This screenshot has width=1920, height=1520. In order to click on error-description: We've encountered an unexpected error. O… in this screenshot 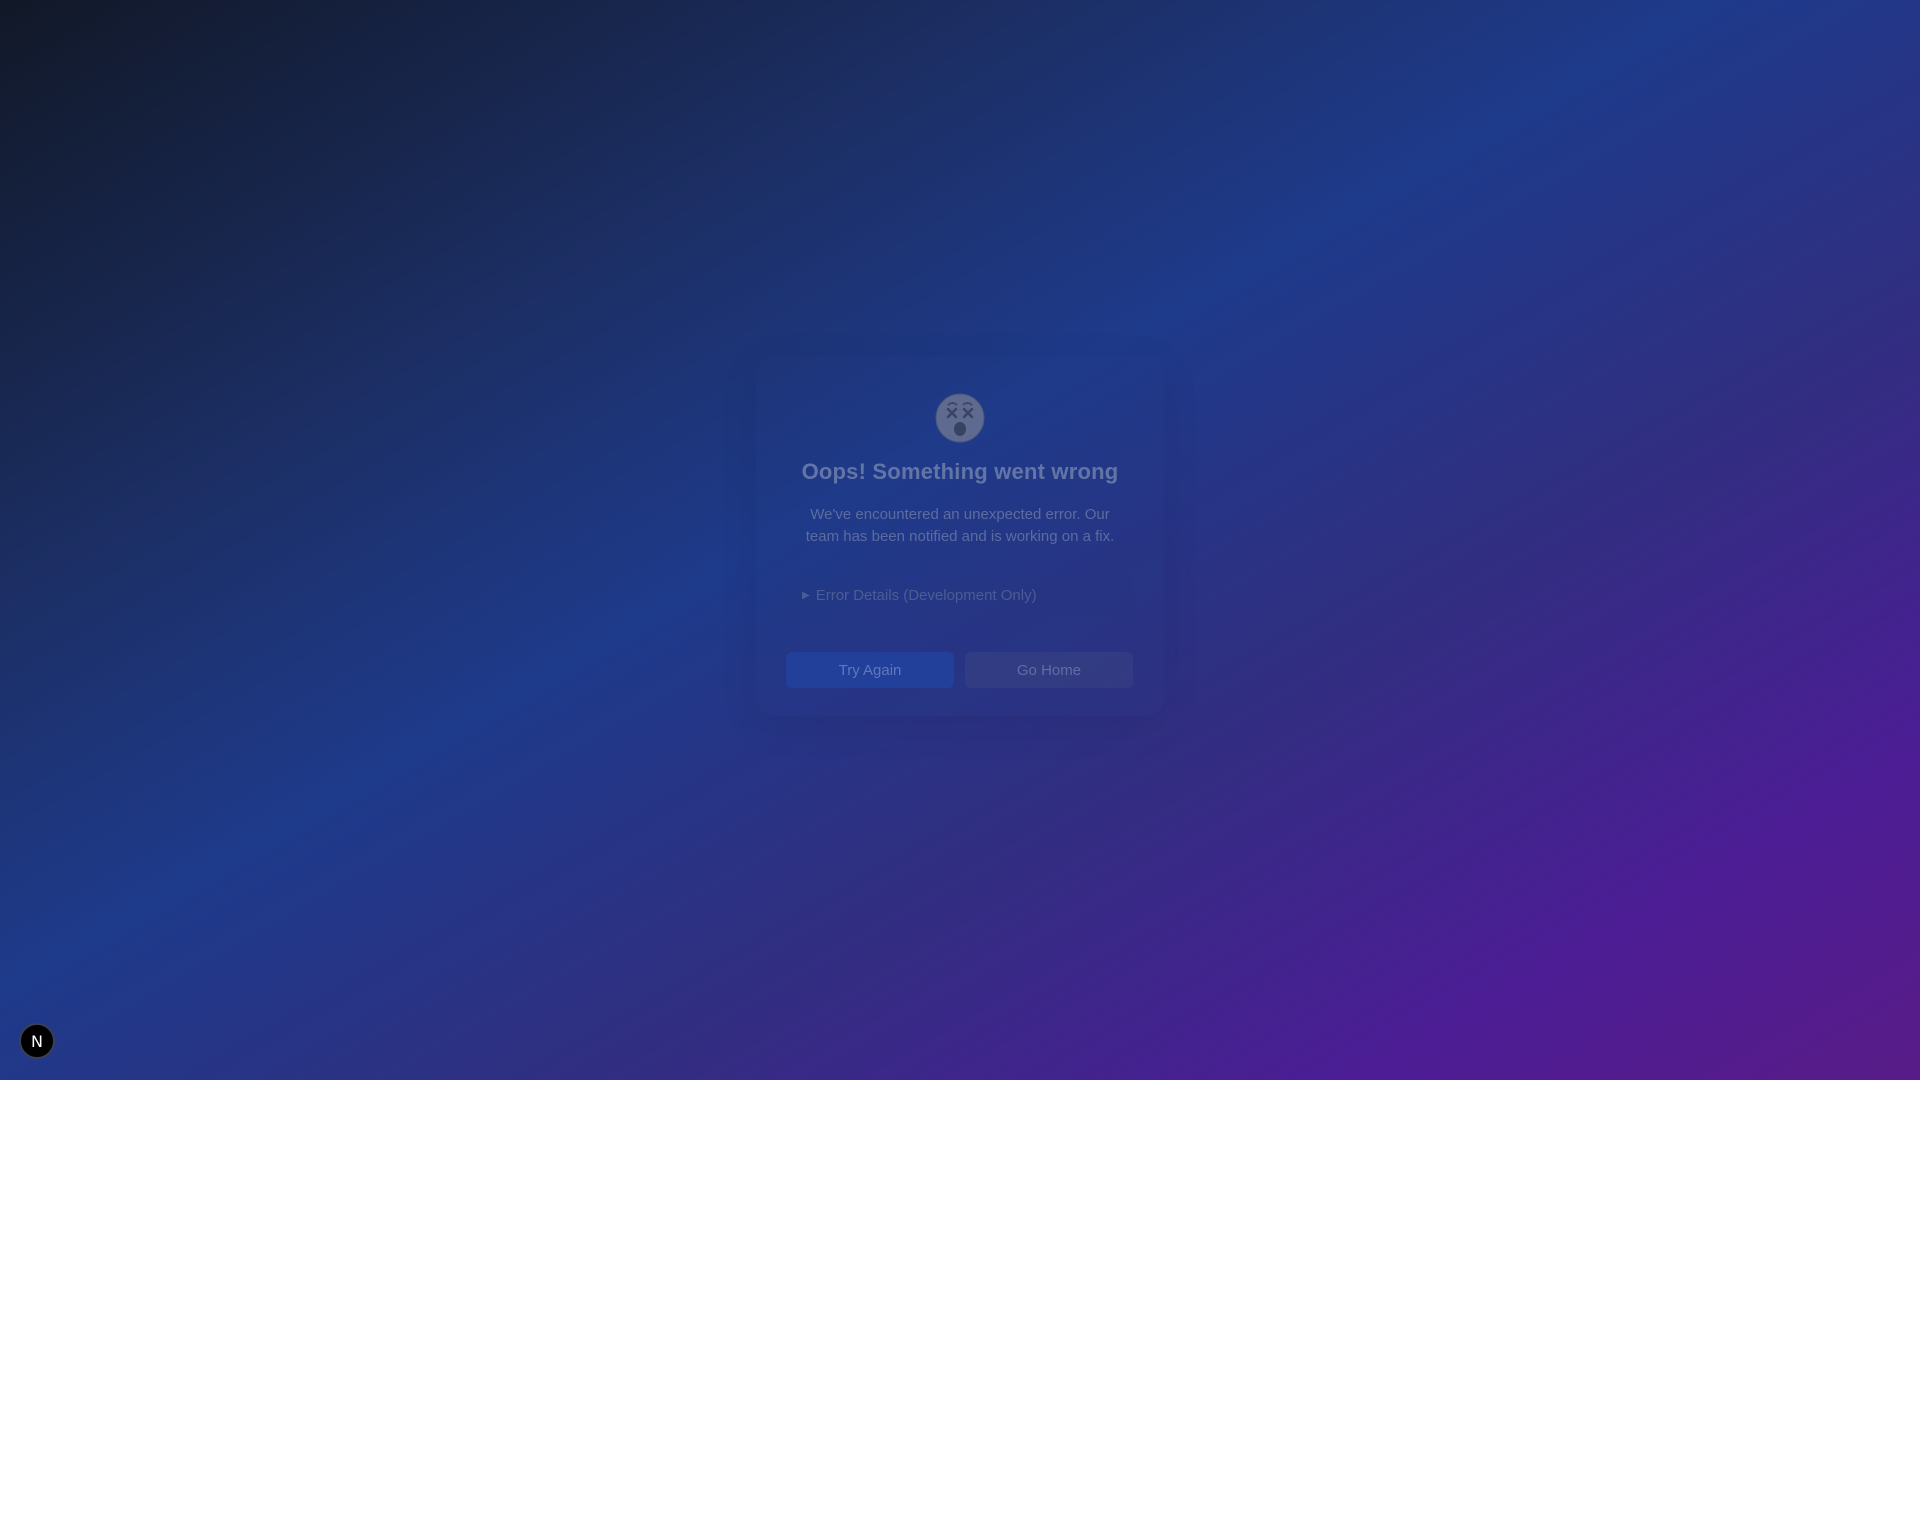, I will do `click(960, 525)`.